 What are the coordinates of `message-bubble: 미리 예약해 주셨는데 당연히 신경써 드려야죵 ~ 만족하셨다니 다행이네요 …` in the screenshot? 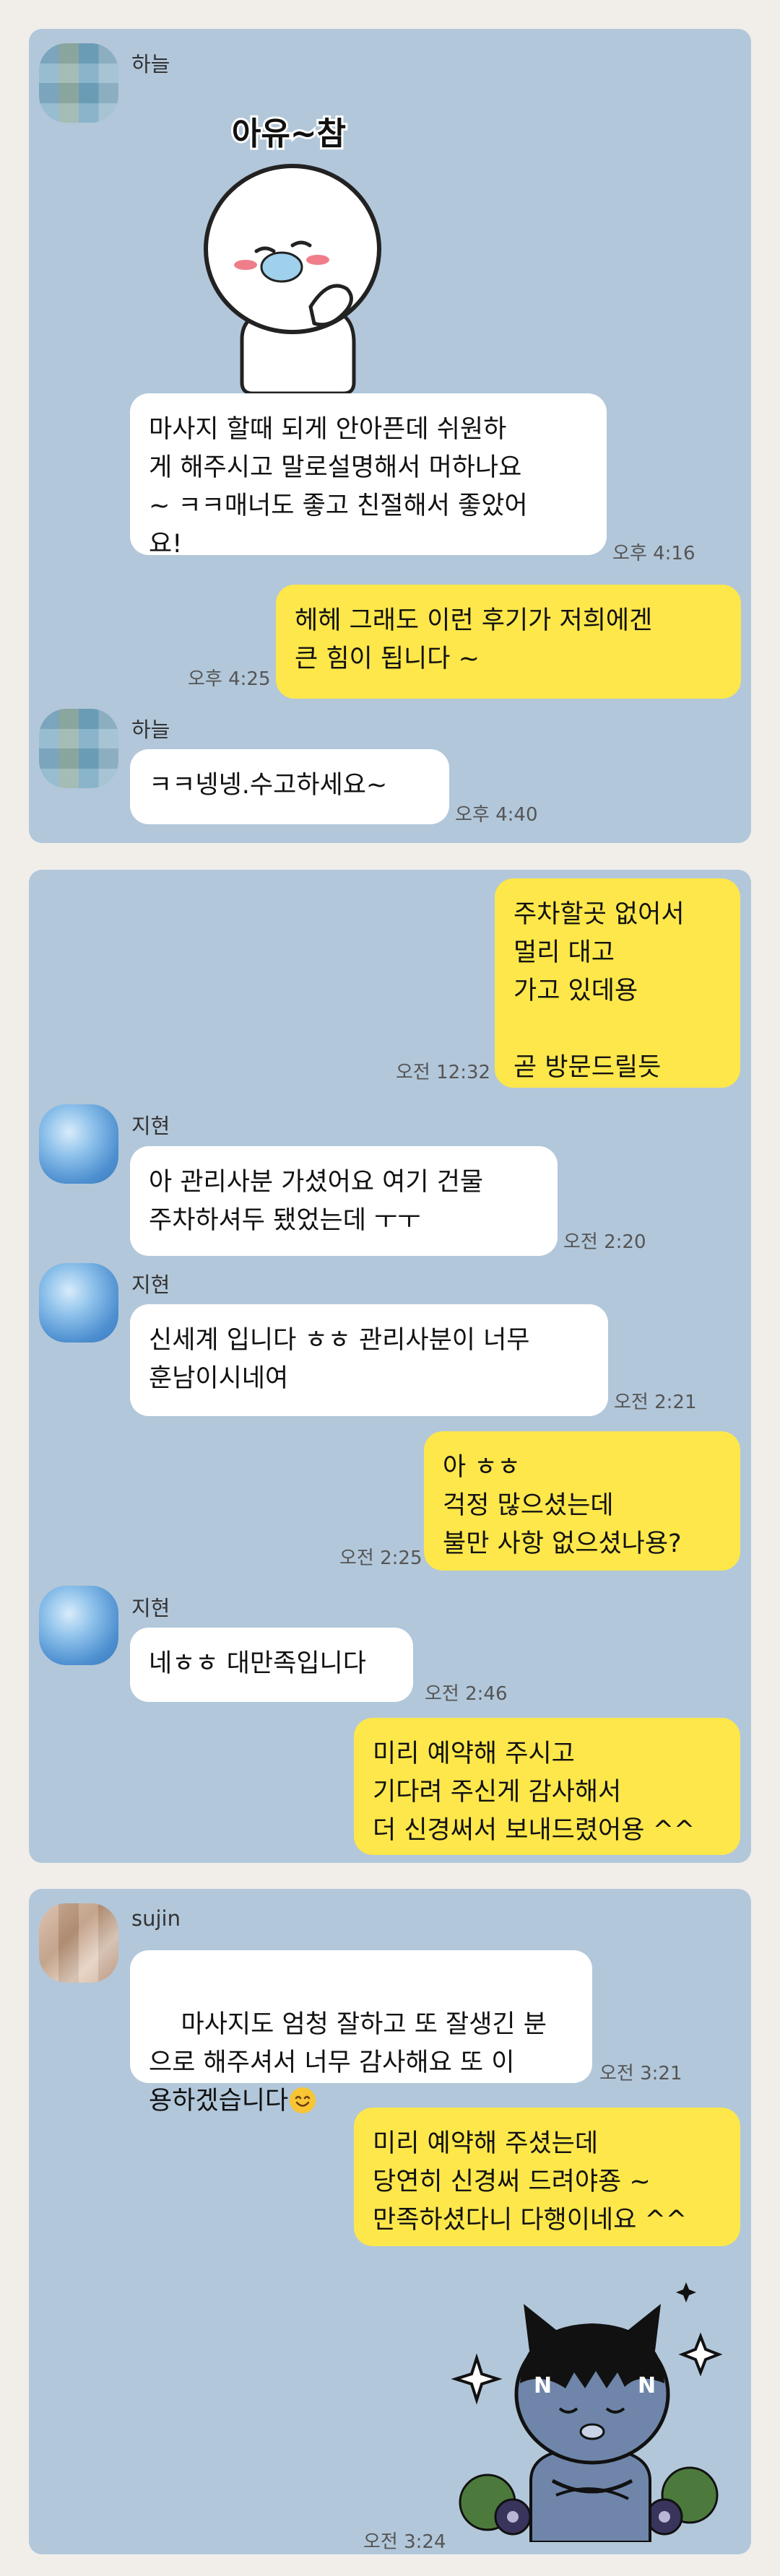 It's located at (547, 2177).